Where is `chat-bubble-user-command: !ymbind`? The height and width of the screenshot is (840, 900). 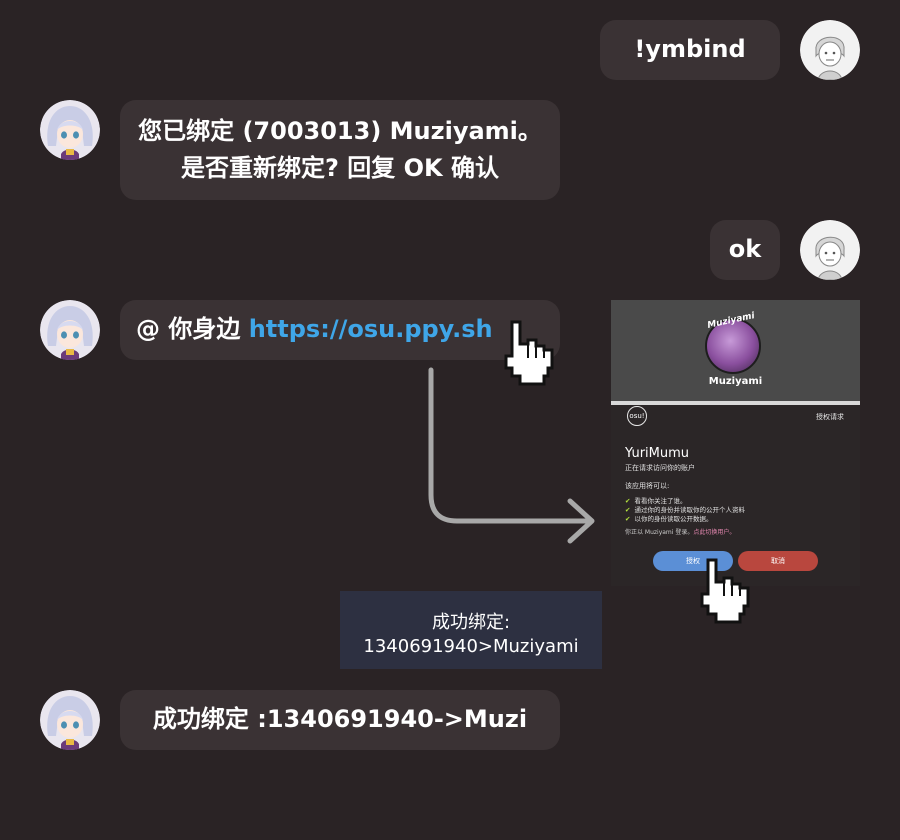
chat-bubble-user-command: !ymbind is located at coordinates (690, 50).